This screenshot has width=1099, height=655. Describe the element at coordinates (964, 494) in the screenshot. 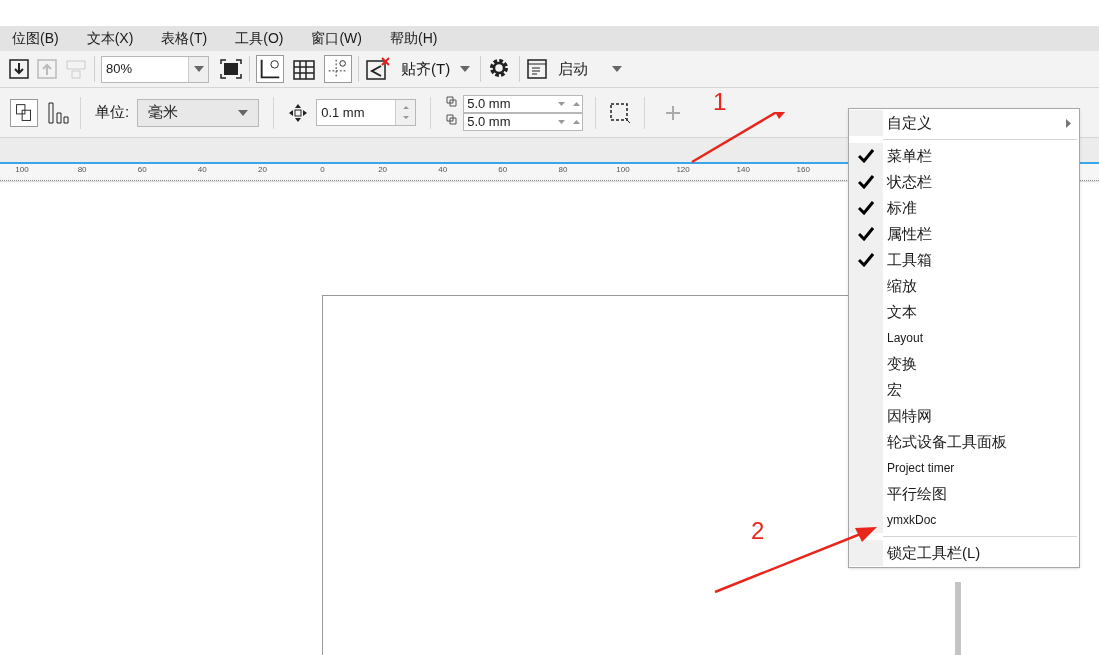

I see `menu-item: 平行绘图` at that location.